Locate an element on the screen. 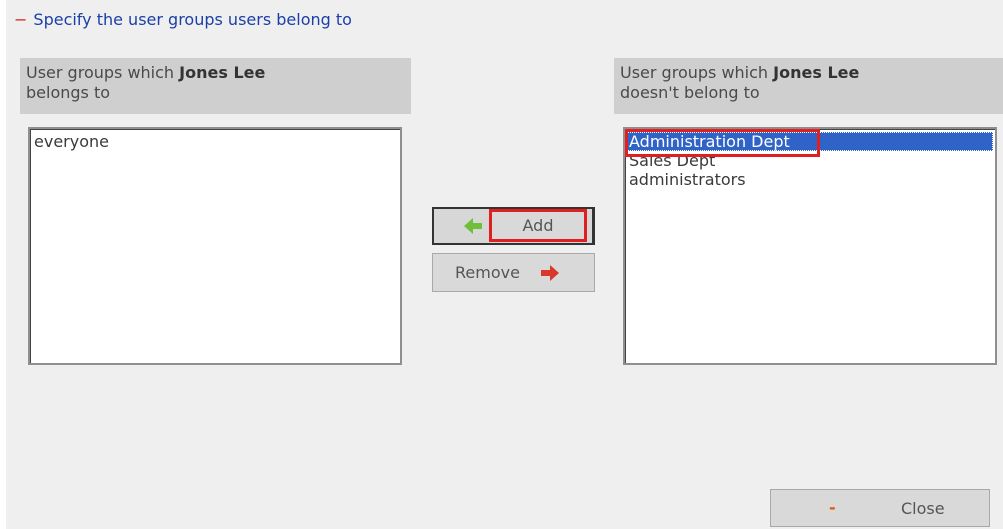 The height and width of the screenshot is (529, 1003). red-right-arrow-icon is located at coordinates (550, 273).